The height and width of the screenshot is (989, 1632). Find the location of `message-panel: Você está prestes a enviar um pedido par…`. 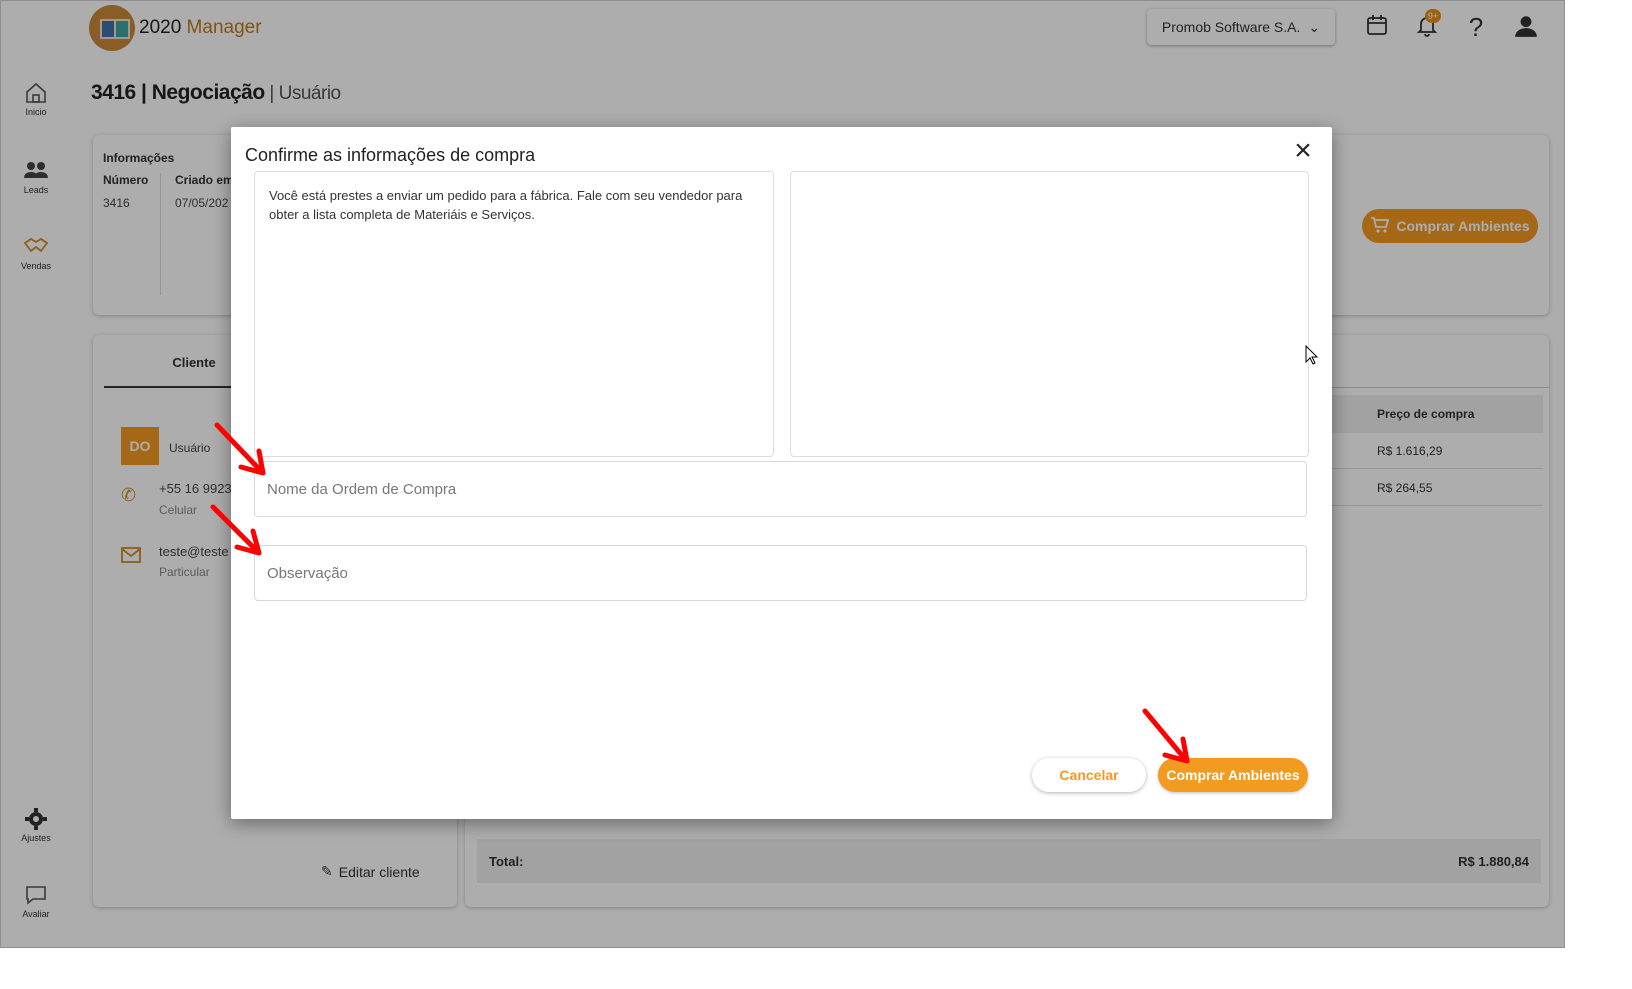

message-panel: Você está prestes a enviar um pedido par… is located at coordinates (514, 314).